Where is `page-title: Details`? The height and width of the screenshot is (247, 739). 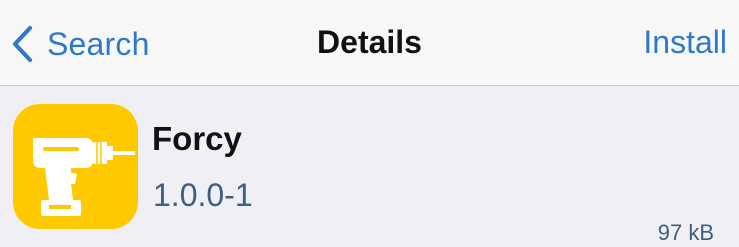
page-title: Details is located at coordinates (369, 42).